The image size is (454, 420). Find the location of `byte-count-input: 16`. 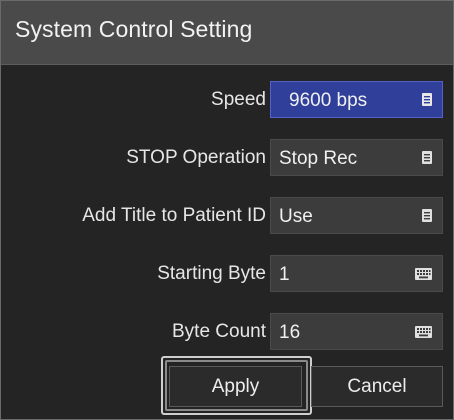

byte-count-input: 16 is located at coordinates (356, 331).